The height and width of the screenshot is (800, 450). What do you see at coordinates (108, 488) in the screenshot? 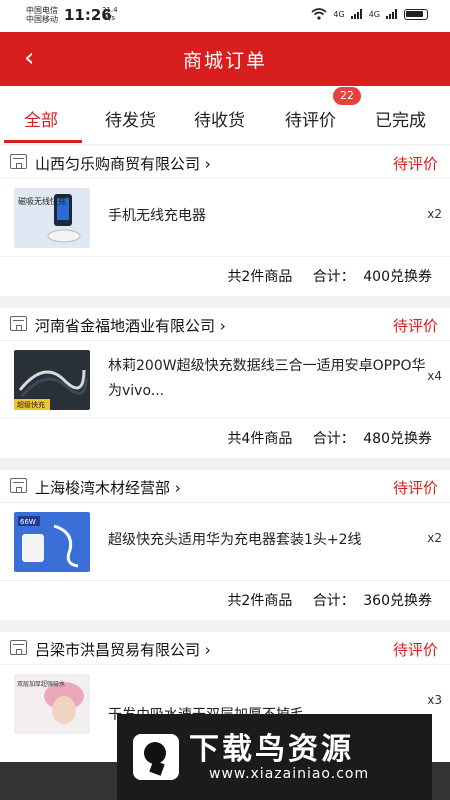
I see `shop-name: 上海梭湾木材经营部 ›` at bounding box center [108, 488].